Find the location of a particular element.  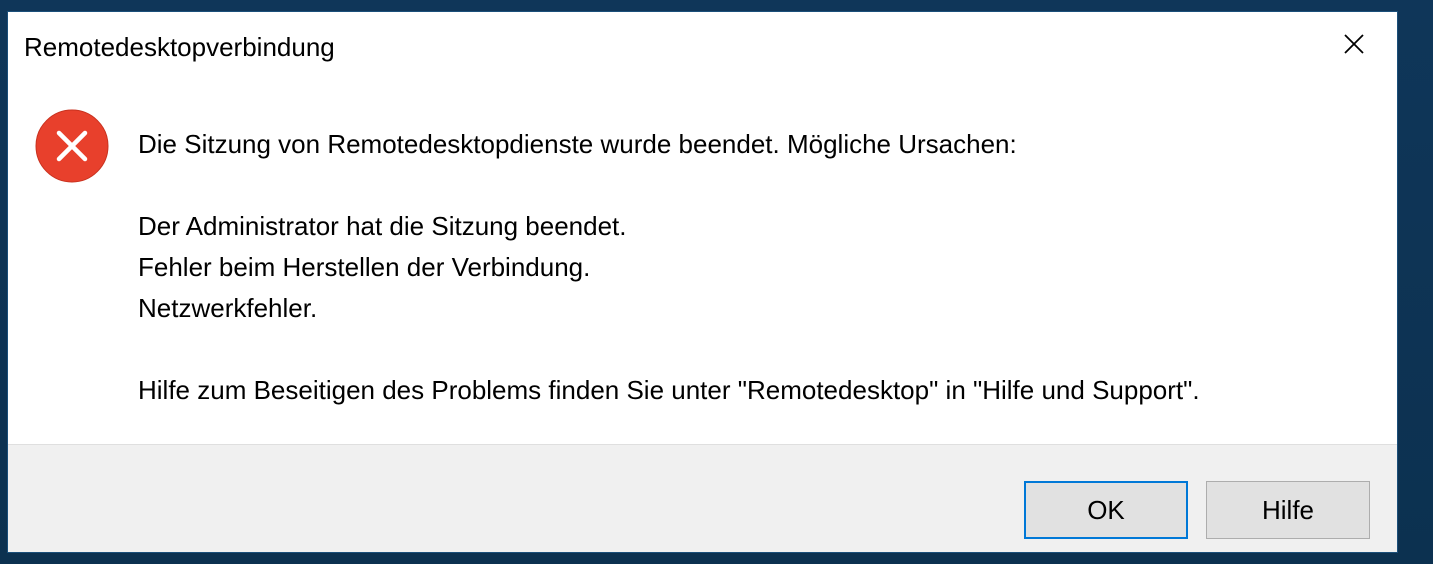

reason-item: Fehler beim Herstellen der Verbindung. is located at coordinates (364, 267).